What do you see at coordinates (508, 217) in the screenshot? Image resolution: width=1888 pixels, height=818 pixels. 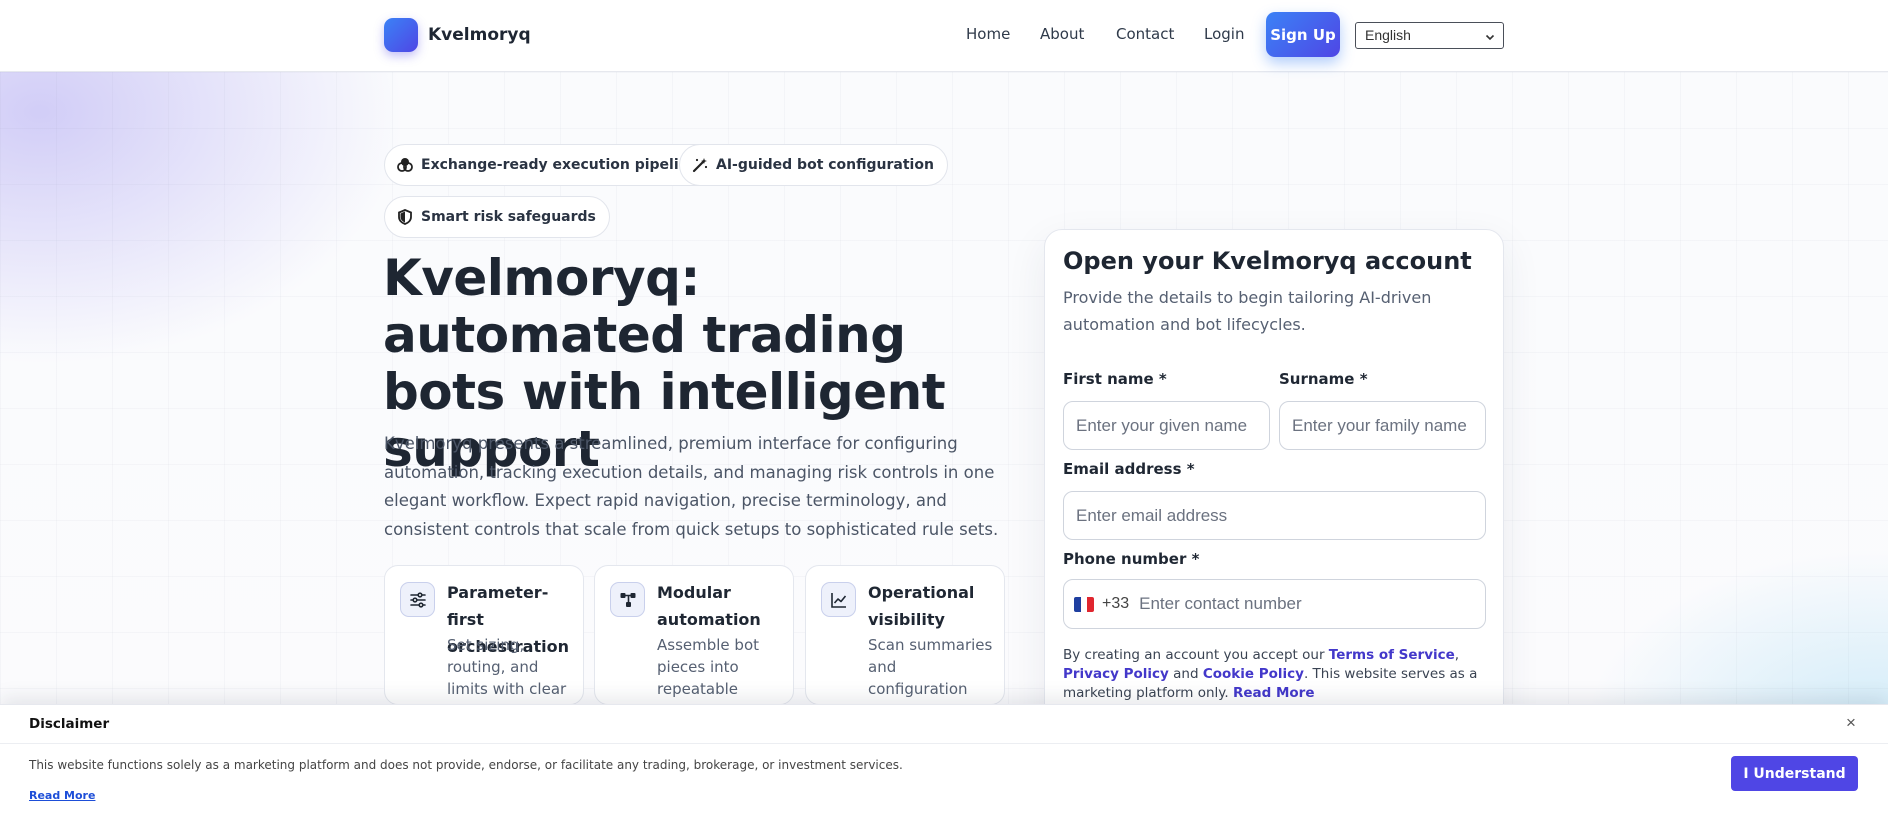 I see `chip-label: Smart risk safeguards` at bounding box center [508, 217].